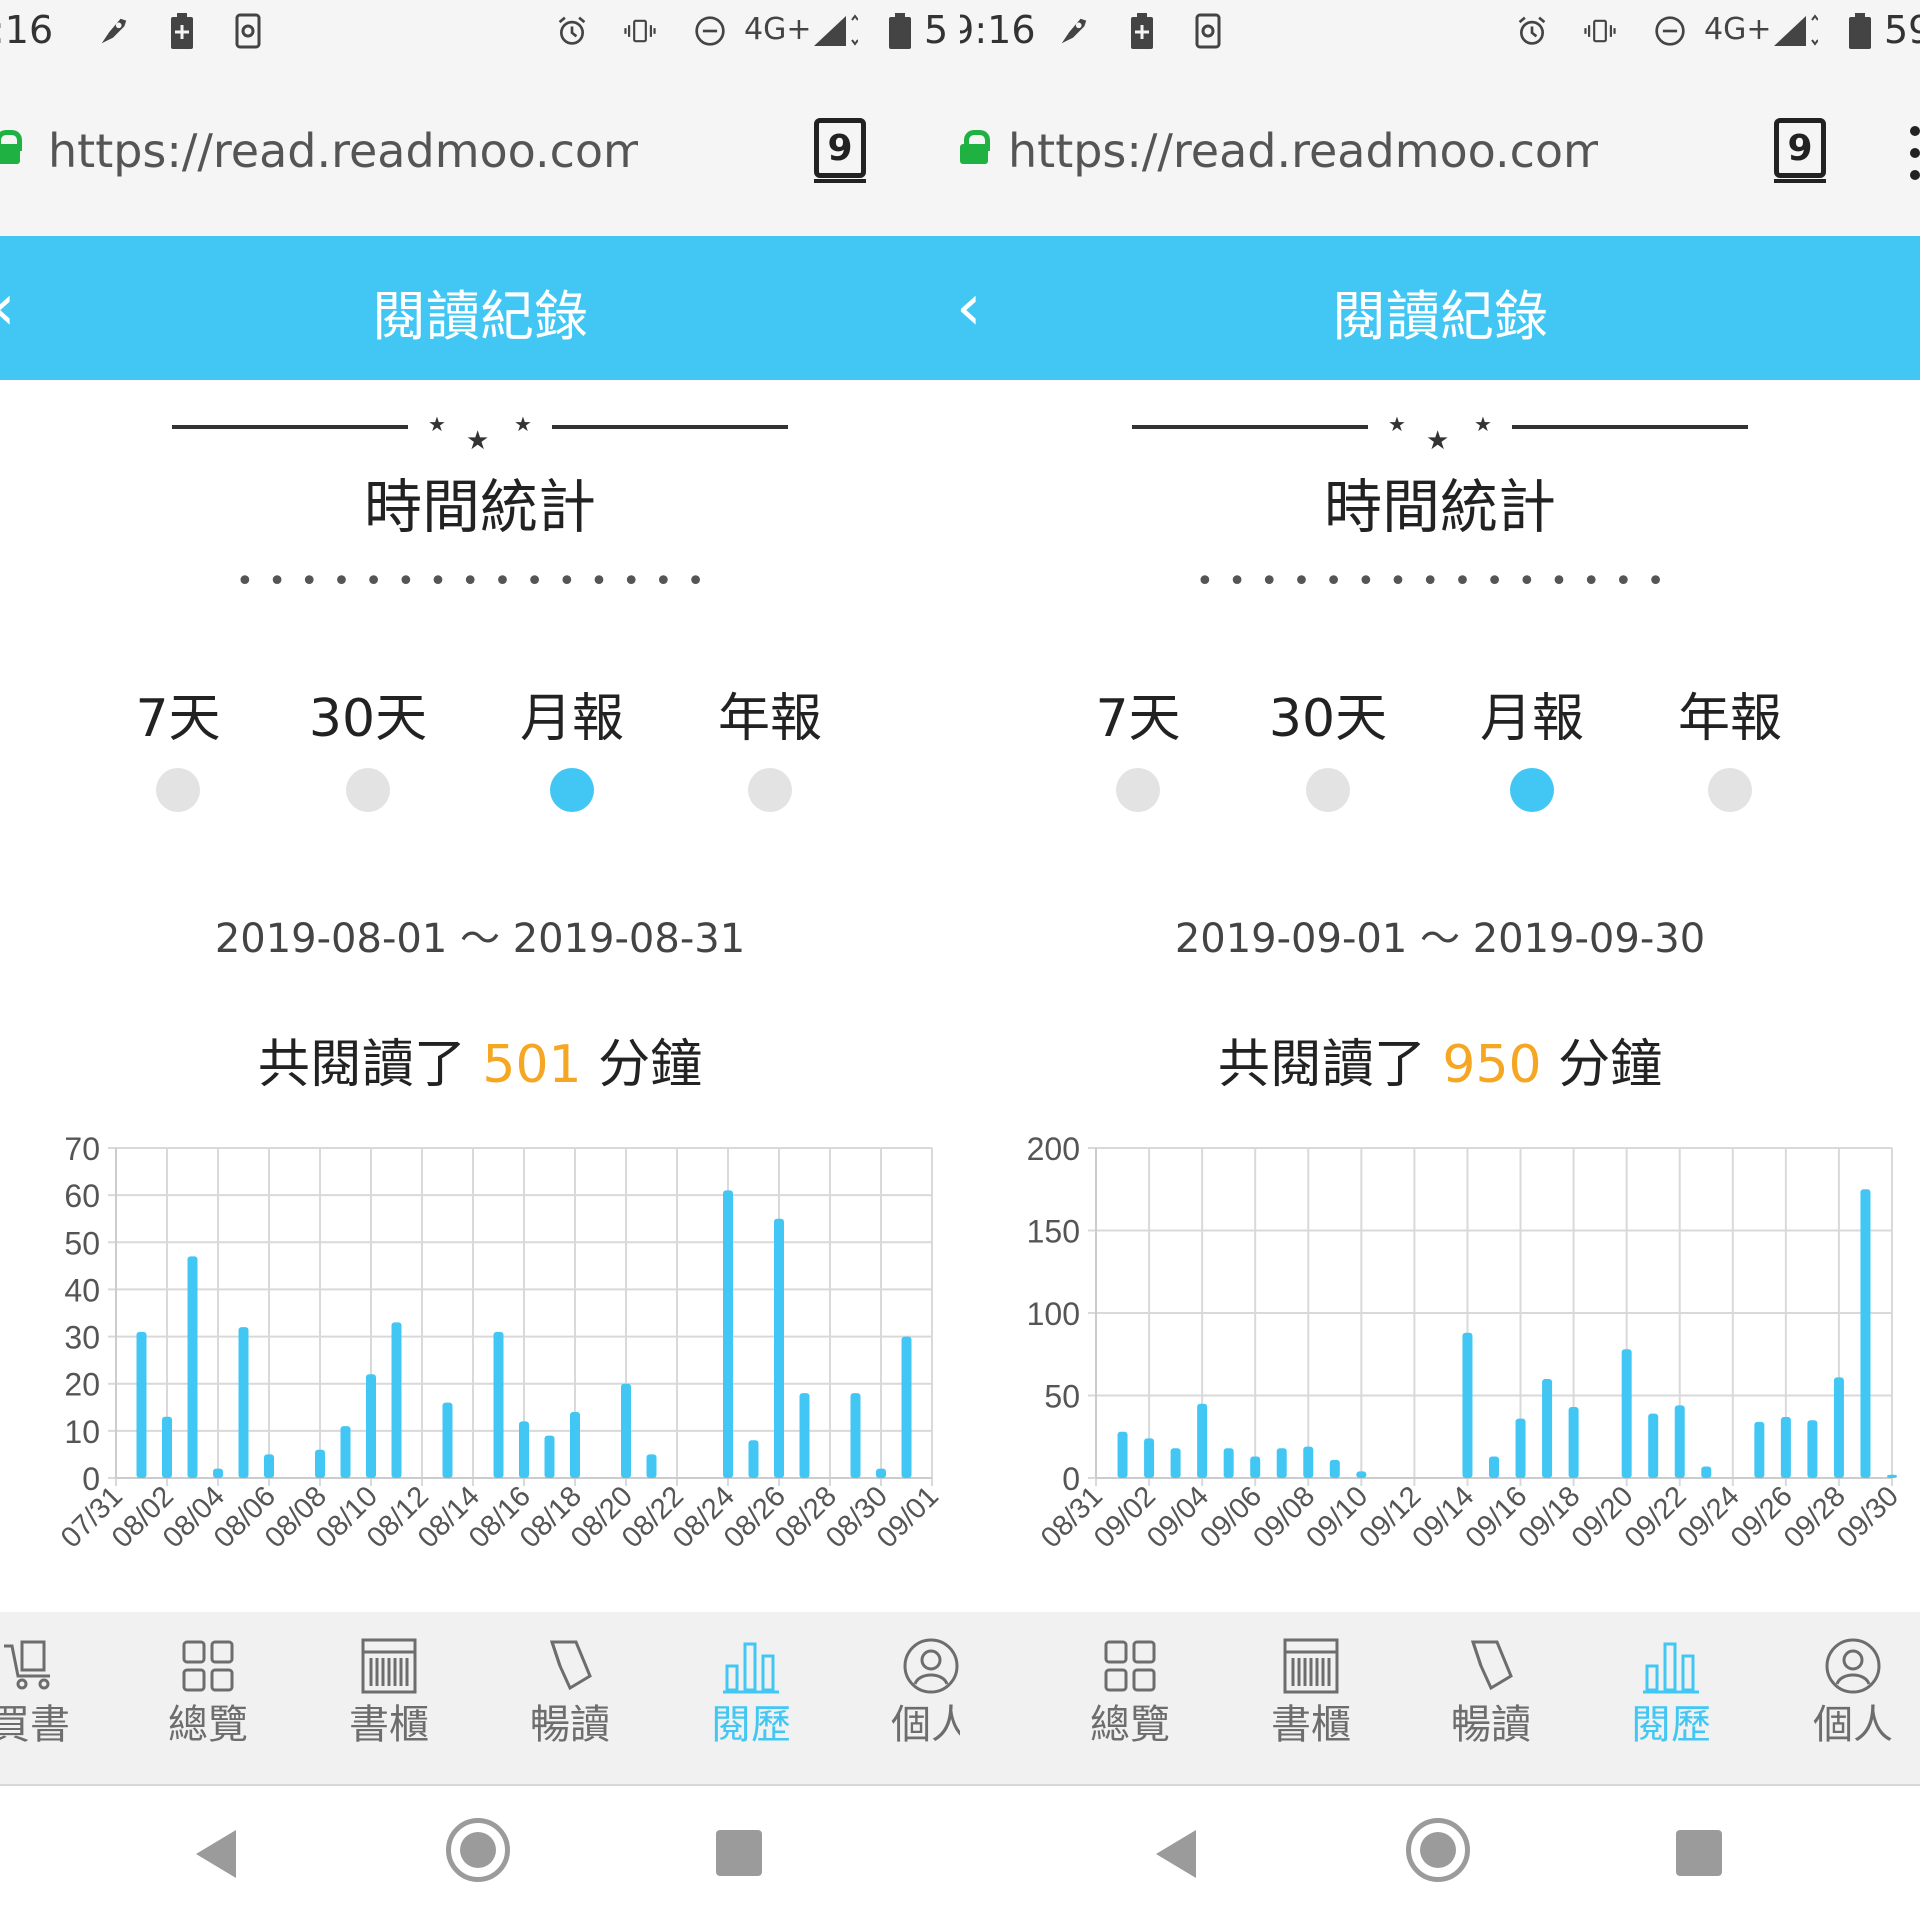 The height and width of the screenshot is (1920, 1920). Describe the element at coordinates (570, 1725) in the screenshot. I see `tab-label: 暢讀` at that location.